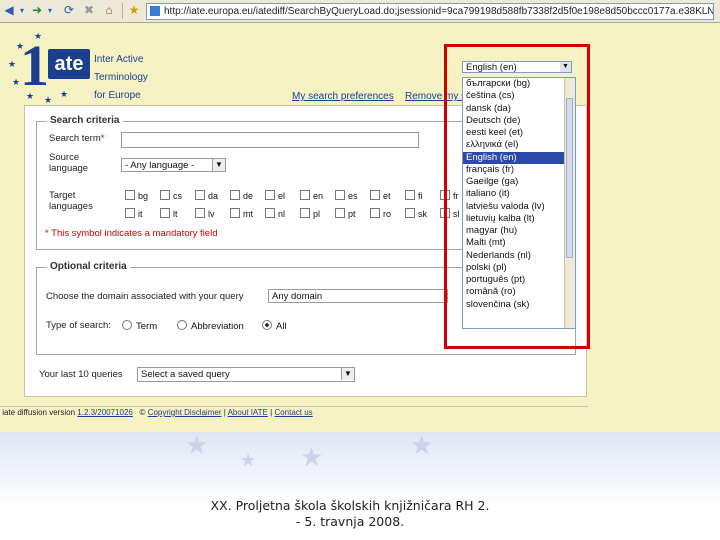 This screenshot has height=540, width=720. I want to click on language-checkbox-sk: sk, so click(416, 214).